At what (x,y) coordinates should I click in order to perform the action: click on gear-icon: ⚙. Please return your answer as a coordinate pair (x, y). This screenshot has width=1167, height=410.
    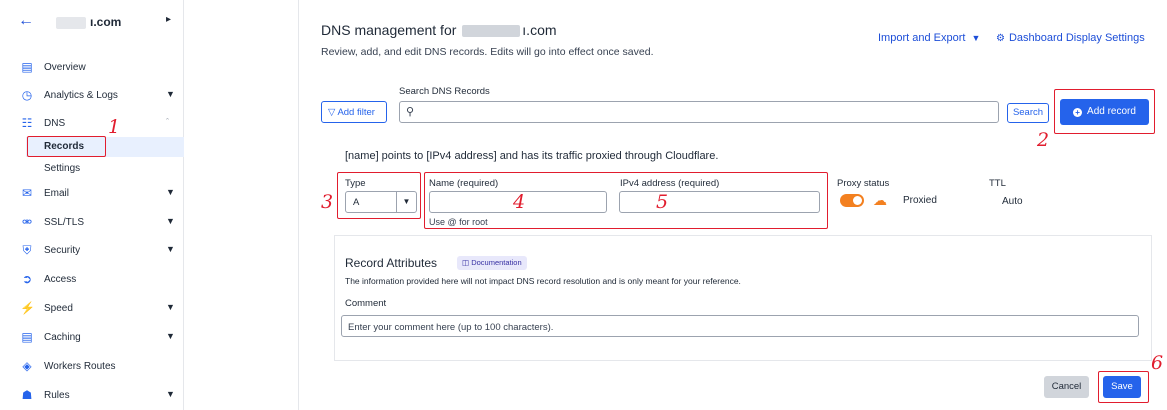
    Looking at the image, I should click on (1000, 38).